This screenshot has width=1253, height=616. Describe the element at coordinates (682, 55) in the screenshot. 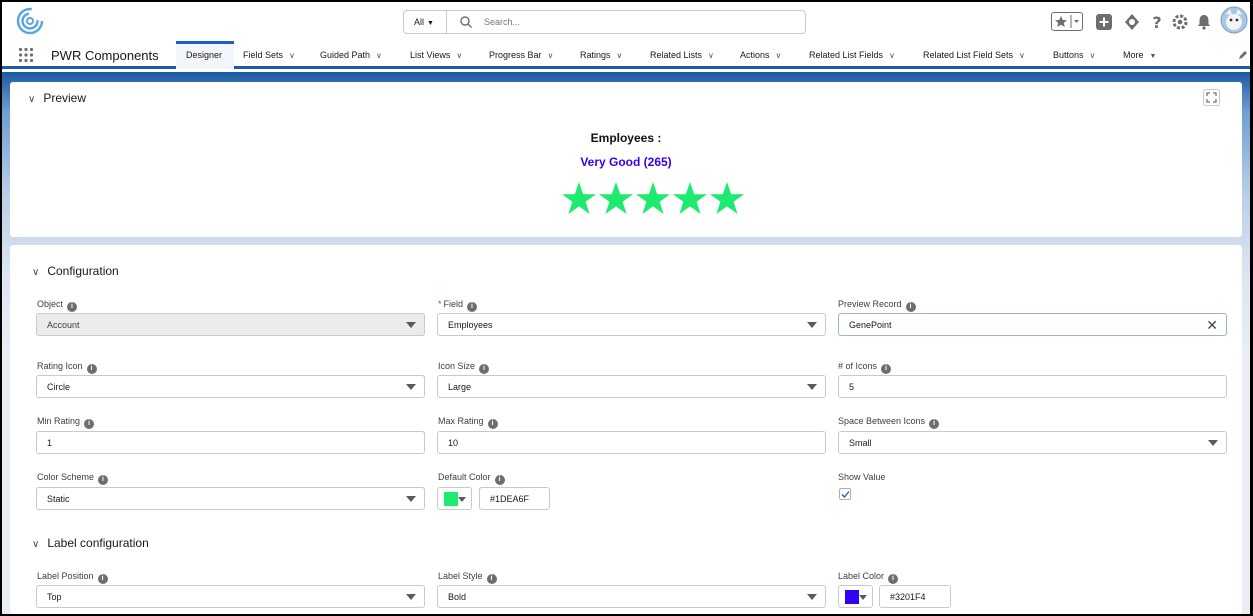

I see `tab-related-lists: Related Lists ∨` at that location.